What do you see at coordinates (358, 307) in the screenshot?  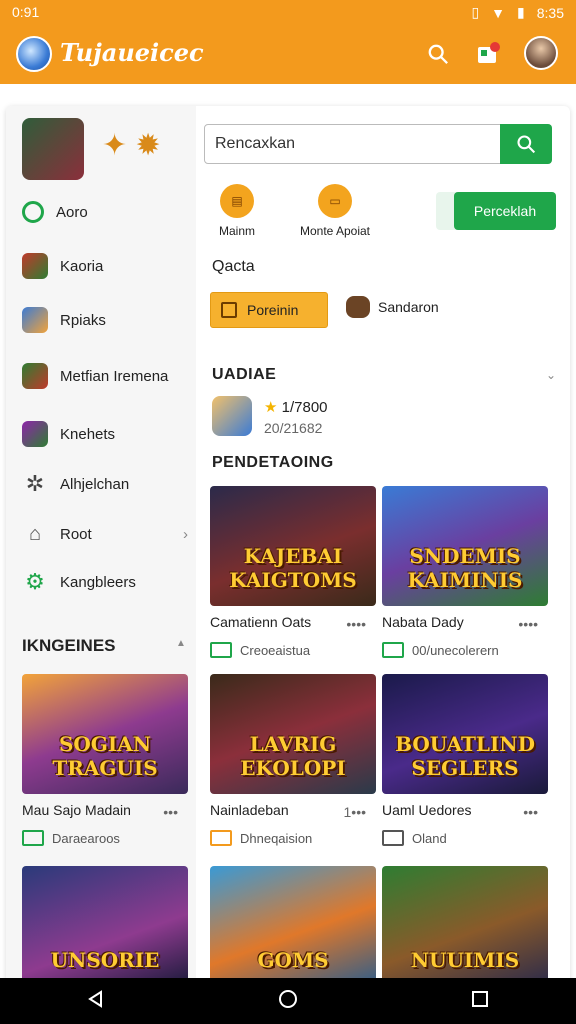 I see `bag-icon` at bounding box center [358, 307].